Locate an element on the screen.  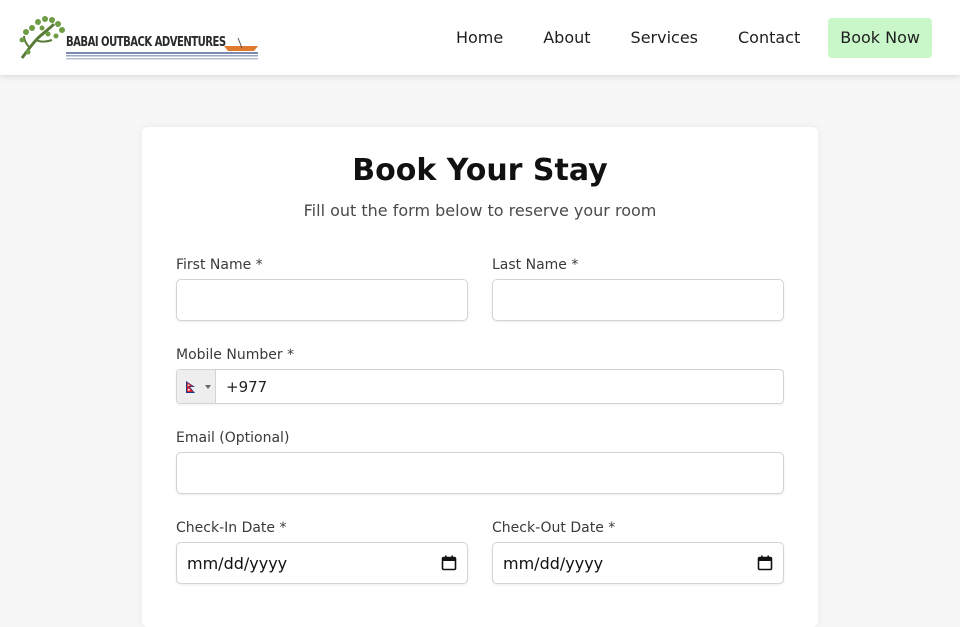
last-name-label: Last Name * is located at coordinates (535, 265).